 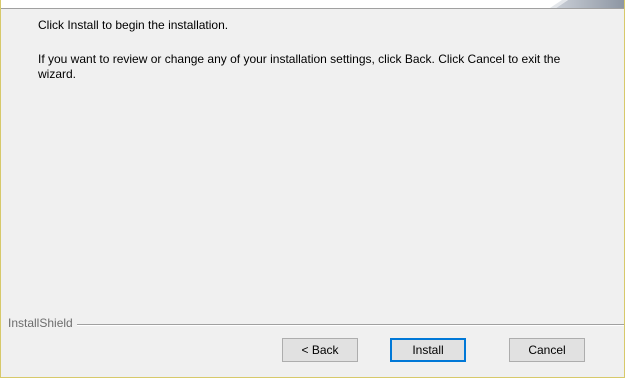 What do you see at coordinates (312, 4) in the screenshot?
I see `dialog-header-strip` at bounding box center [312, 4].